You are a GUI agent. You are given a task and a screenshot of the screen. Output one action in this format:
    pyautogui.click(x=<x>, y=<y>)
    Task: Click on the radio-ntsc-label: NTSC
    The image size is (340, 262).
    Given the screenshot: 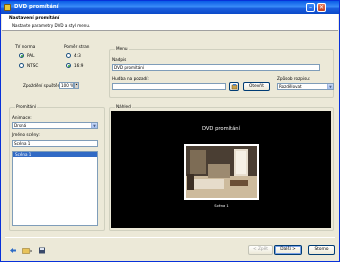 What is the action you would take?
    pyautogui.click(x=33, y=65)
    